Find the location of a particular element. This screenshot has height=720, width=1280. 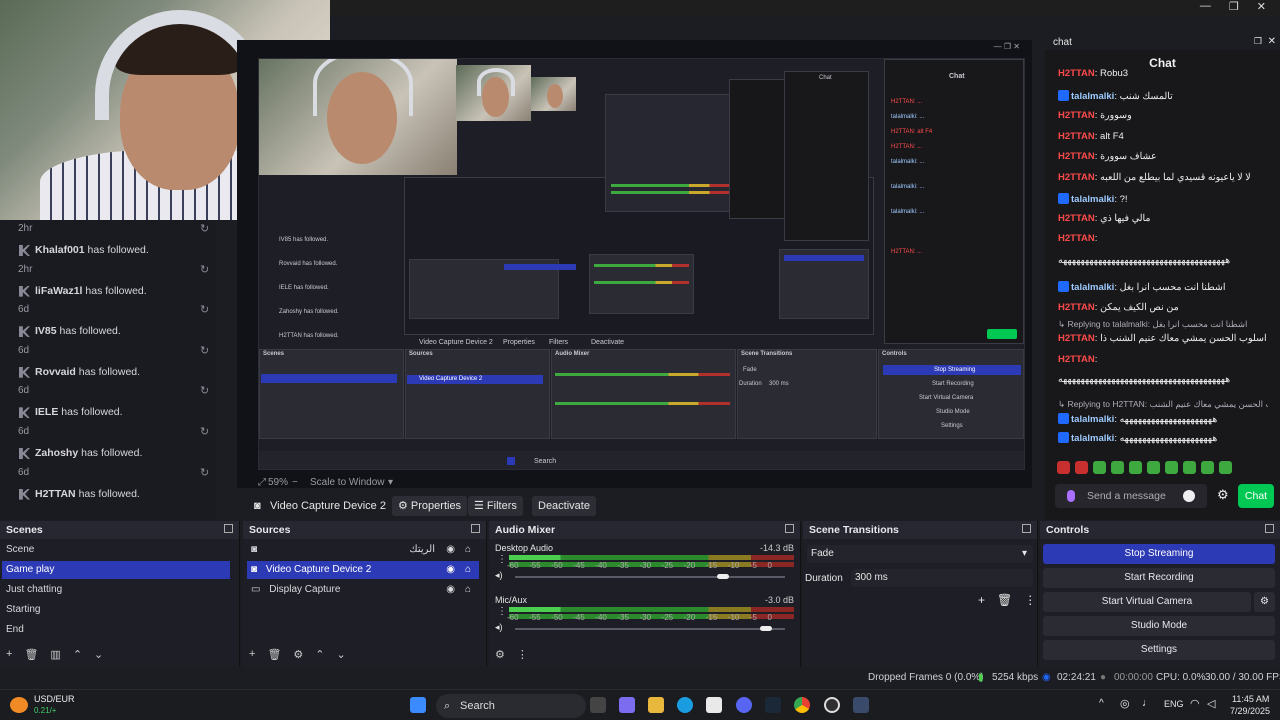

source-item: ◙ الريتك ◉ ⌂ is located at coordinates (363, 550).